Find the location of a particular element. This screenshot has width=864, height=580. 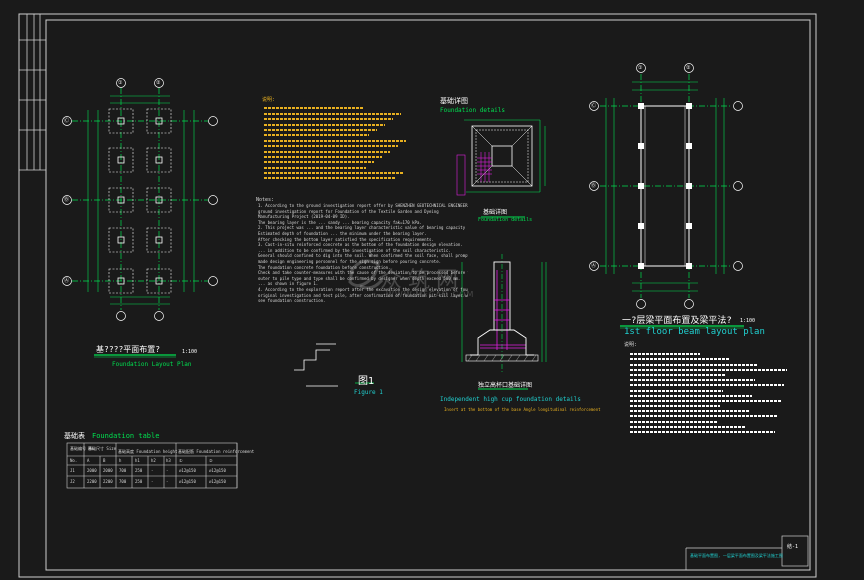

table-subheader: A is located at coordinates (88, 460).